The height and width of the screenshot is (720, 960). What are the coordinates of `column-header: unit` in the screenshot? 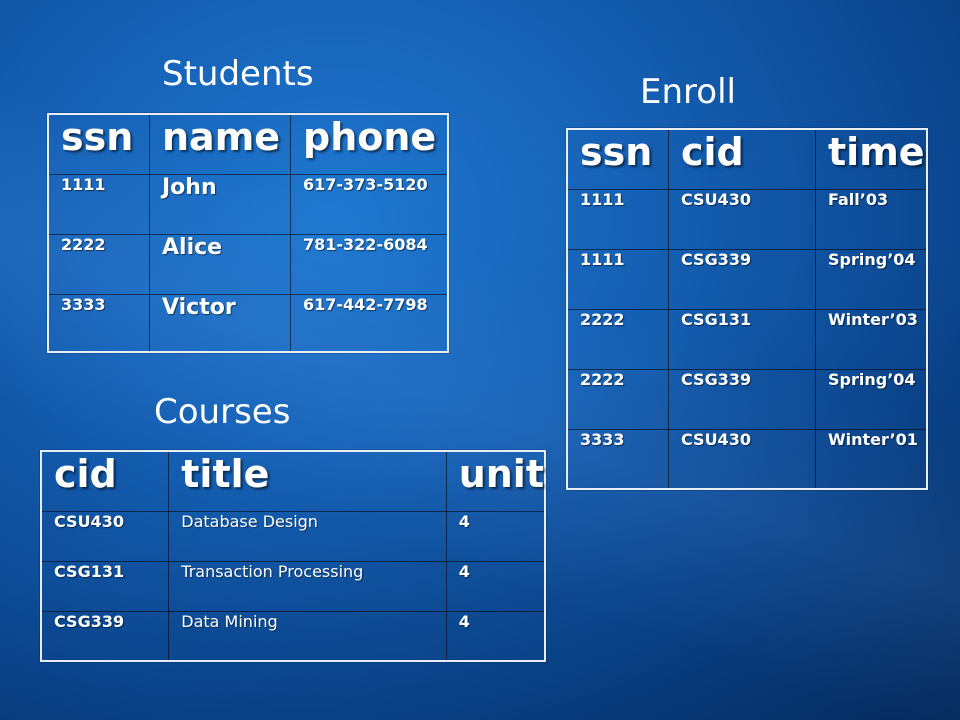 It's located at (495, 481).